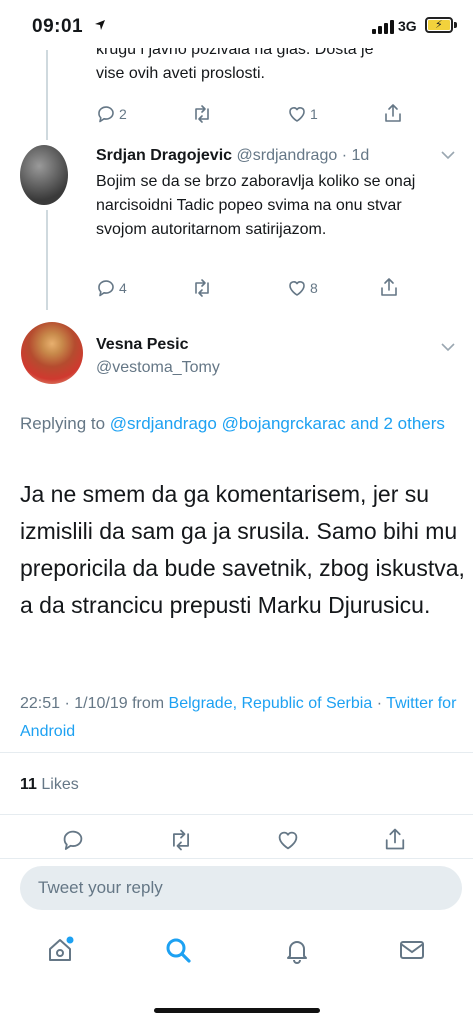 This screenshot has height=1024, width=473. Describe the element at coordinates (287, 155) in the screenshot. I see `author-handle: @srdjandrago` at that location.